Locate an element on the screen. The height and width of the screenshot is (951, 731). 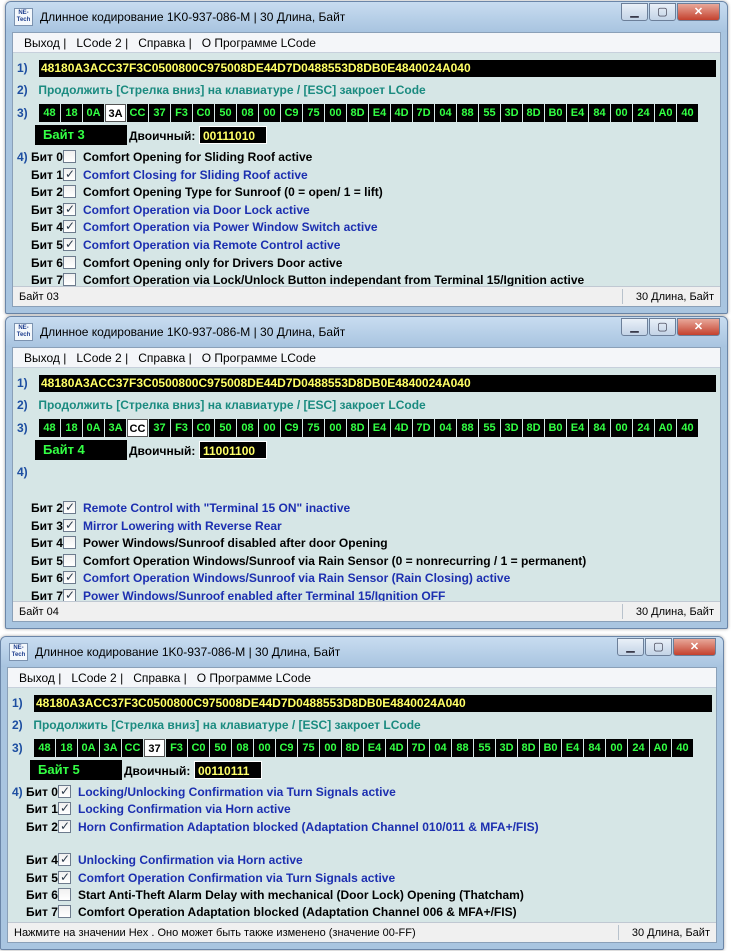
byte-cell: 08 is located at coordinates (247, 113).